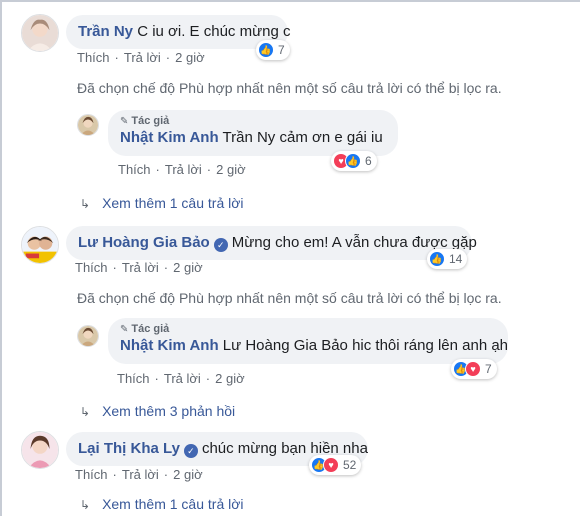 This screenshot has width=580, height=516. I want to click on view-more-label: Xem thêm 3 phản hồi, so click(168, 411).